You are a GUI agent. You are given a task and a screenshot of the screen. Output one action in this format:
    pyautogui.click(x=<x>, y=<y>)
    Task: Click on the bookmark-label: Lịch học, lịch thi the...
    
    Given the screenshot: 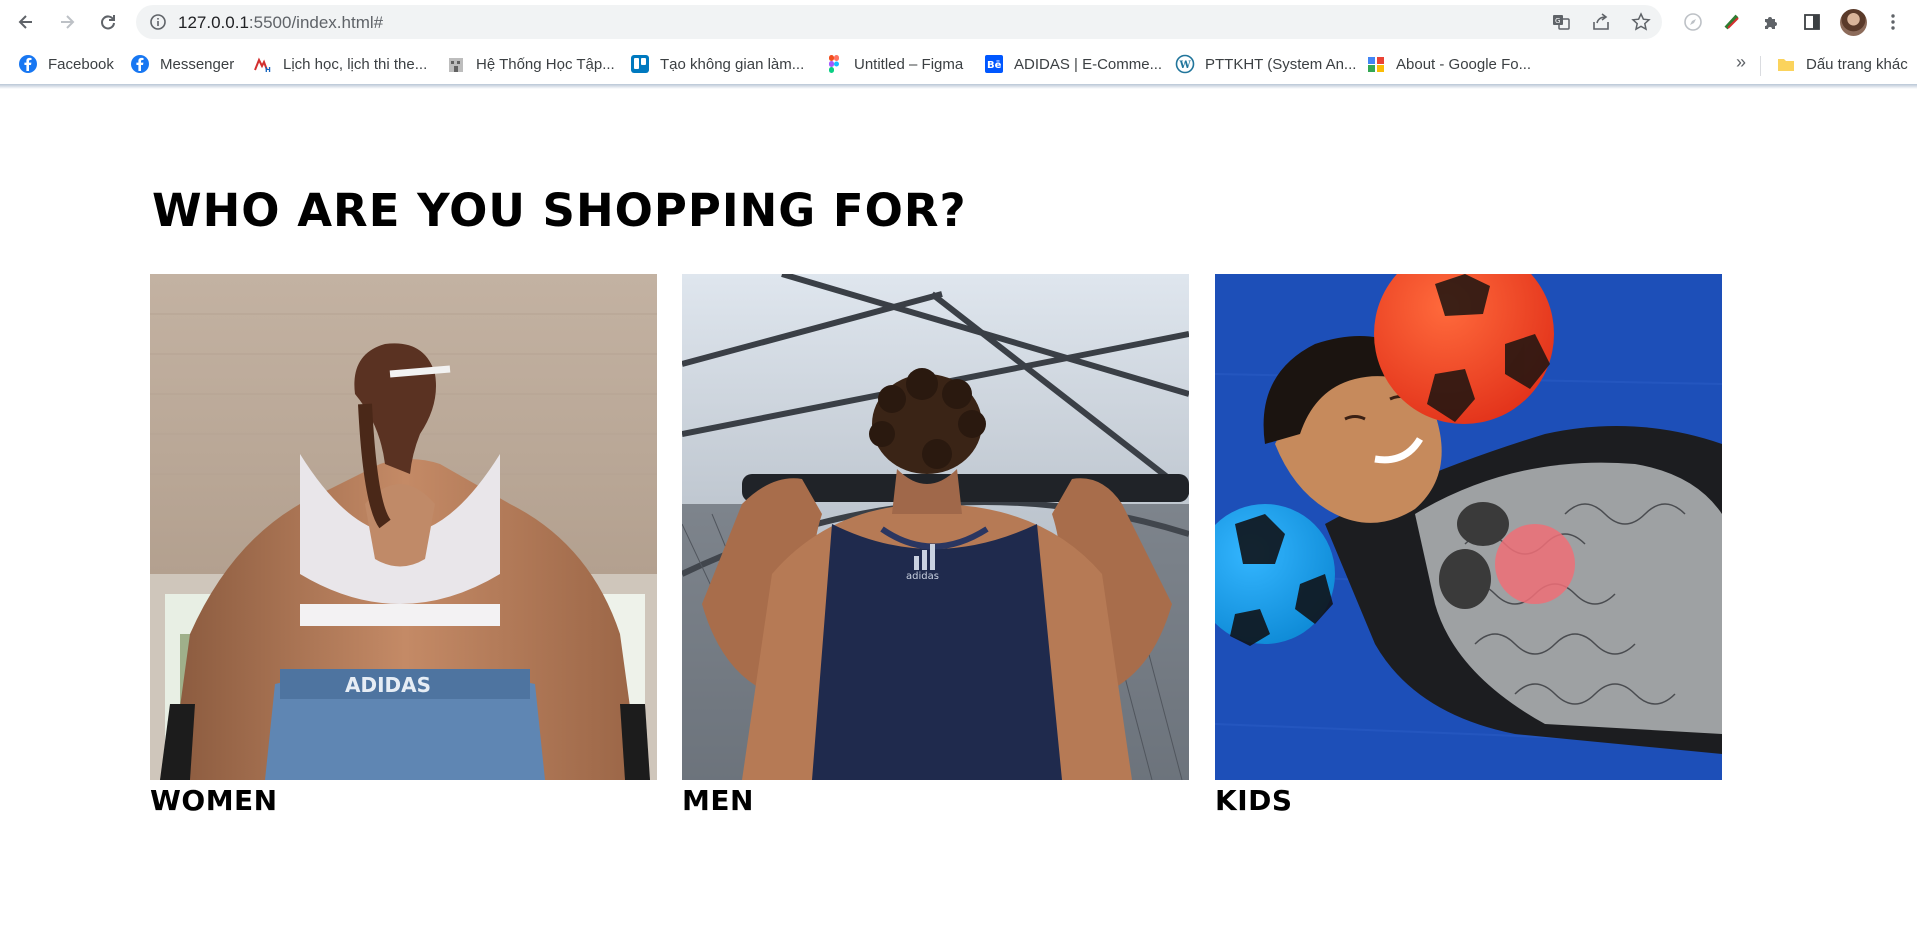 What is the action you would take?
    pyautogui.click(x=355, y=64)
    